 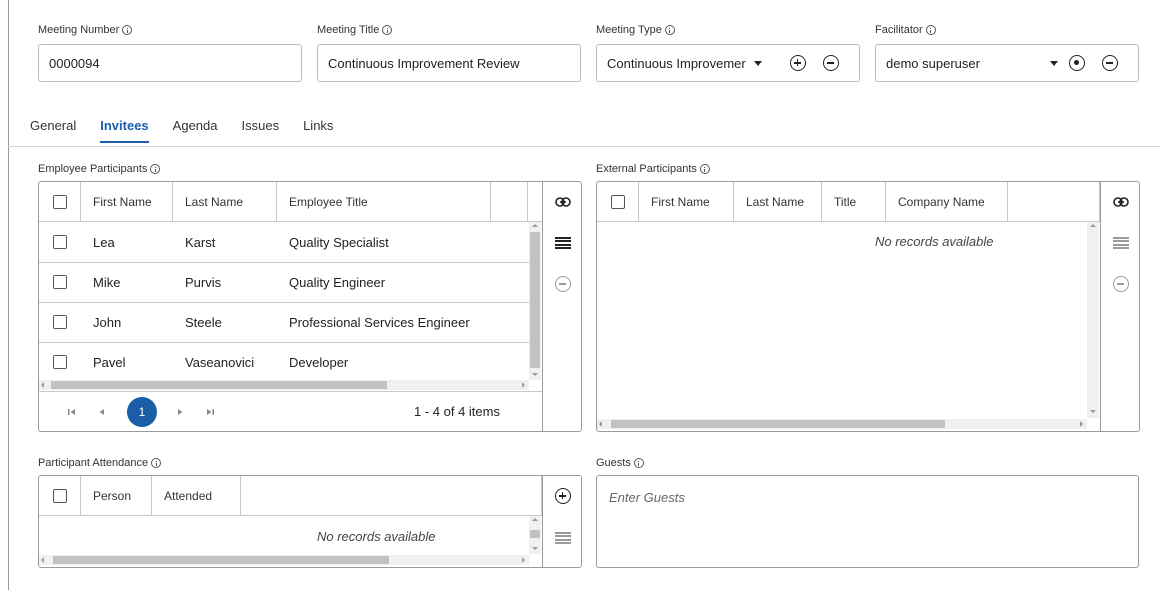 What do you see at coordinates (124, 130) in the screenshot?
I see `tab-invitees: Invitees` at bounding box center [124, 130].